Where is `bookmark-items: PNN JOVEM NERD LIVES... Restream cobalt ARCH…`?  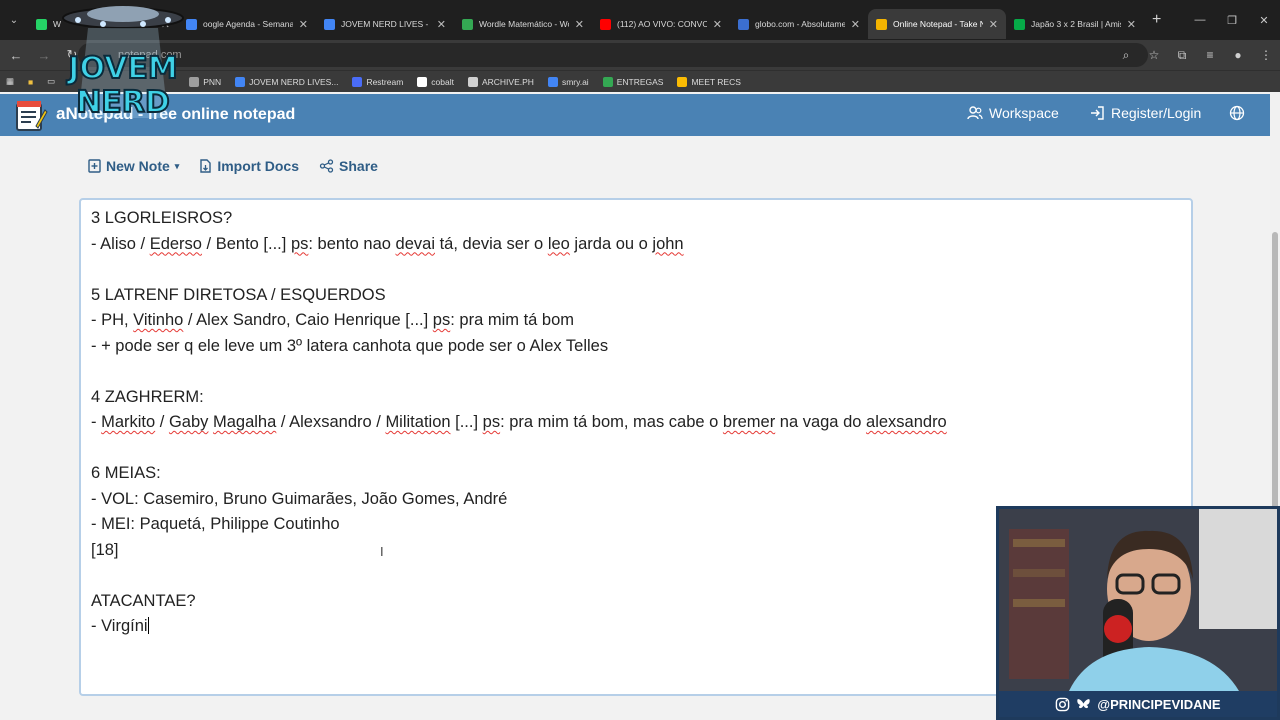 bookmark-items: PNN JOVEM NERD LIVES... Restream cobalt ARCH… is located at coordinates (465, 81).